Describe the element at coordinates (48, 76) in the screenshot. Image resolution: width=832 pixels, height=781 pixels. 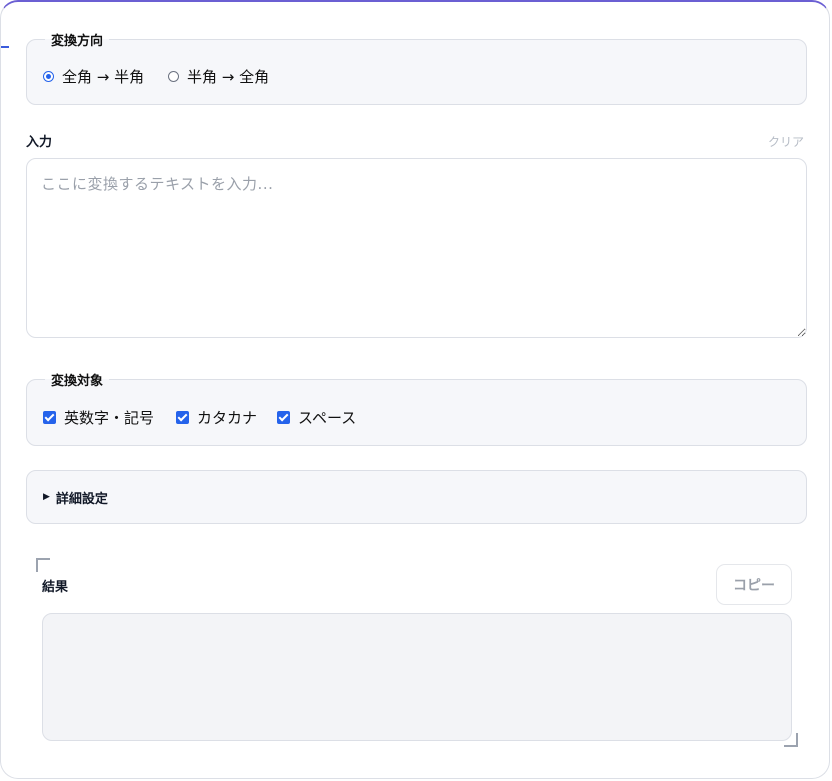
I see `radio-selected-icon` at that location.